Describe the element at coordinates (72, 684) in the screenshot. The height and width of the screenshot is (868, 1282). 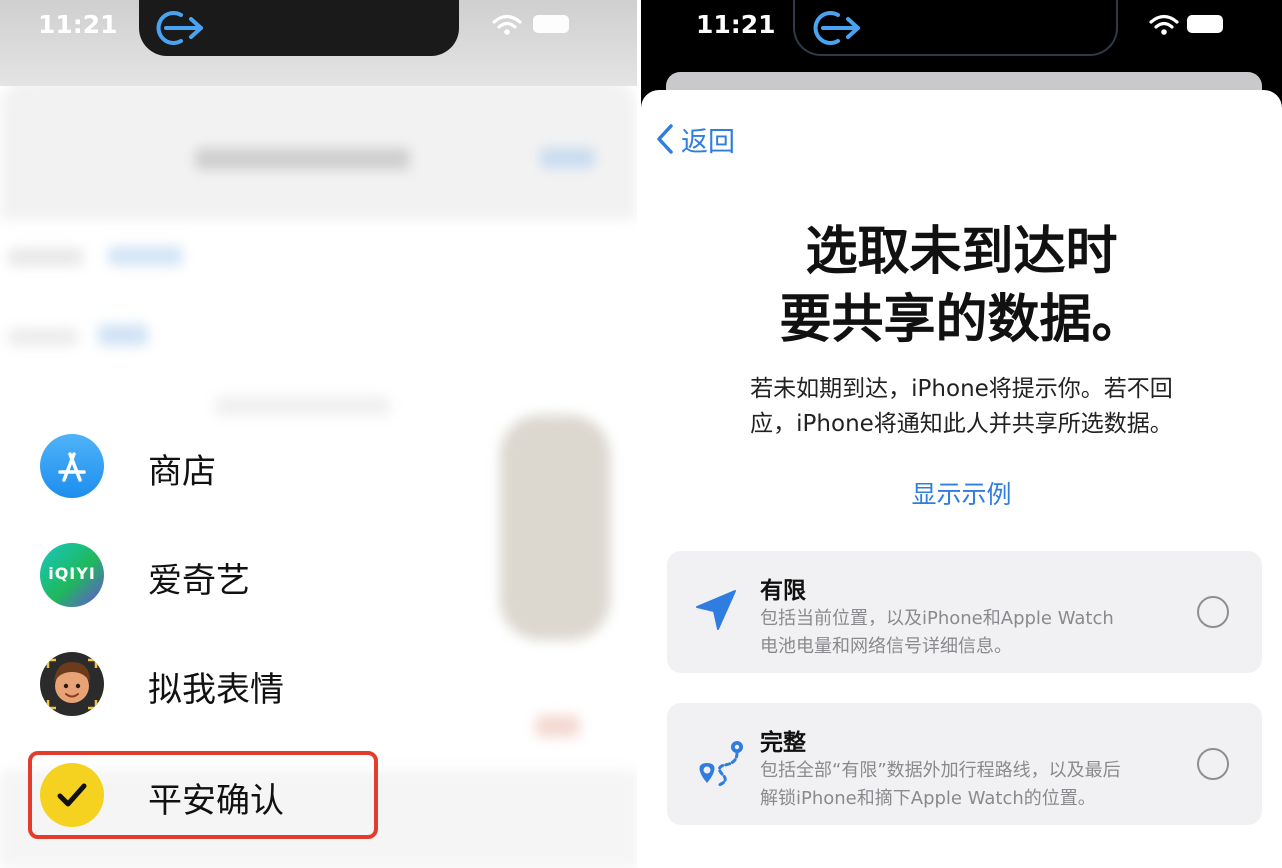
I see `memoji-icon` at that location.